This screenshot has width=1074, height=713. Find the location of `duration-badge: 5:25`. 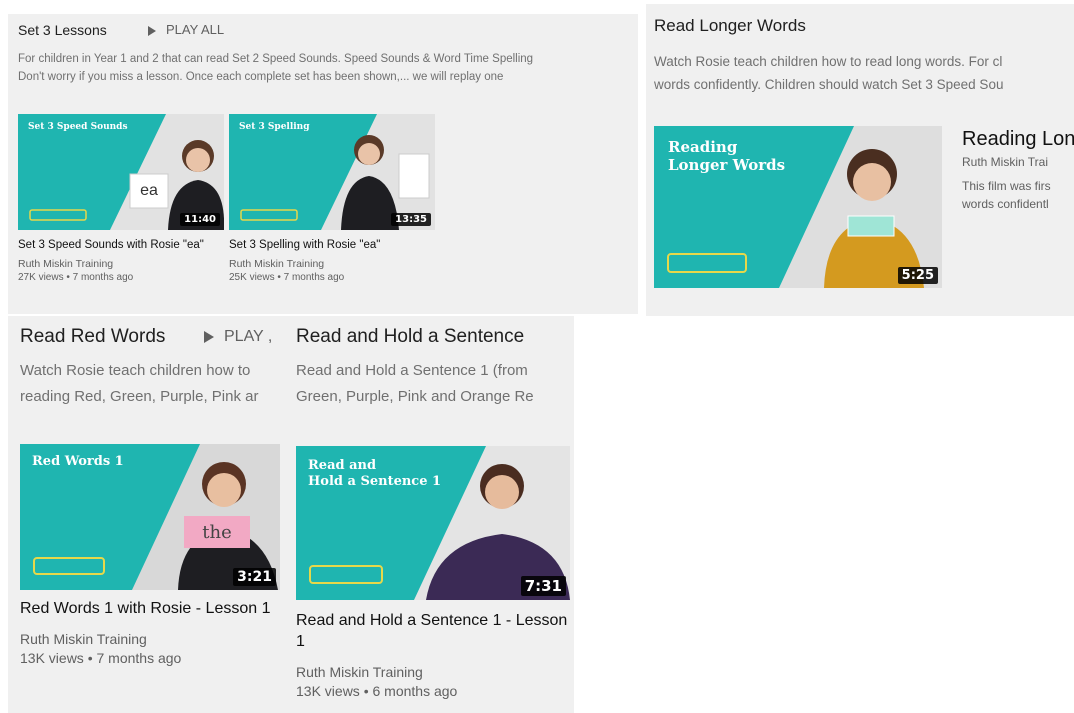

duration-badge: 5:25 is located at coordinates (917, 275).